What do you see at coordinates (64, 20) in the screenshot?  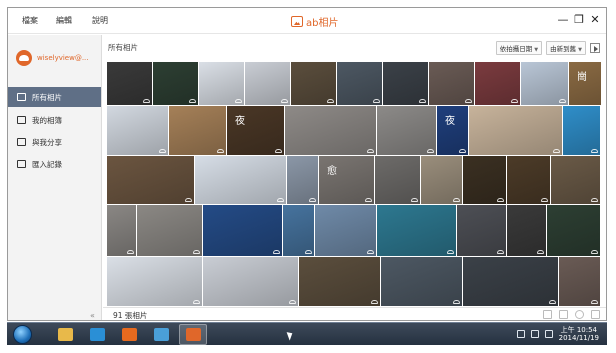 I see `menu-edit: 編輯` at bounding box center [64, 20].